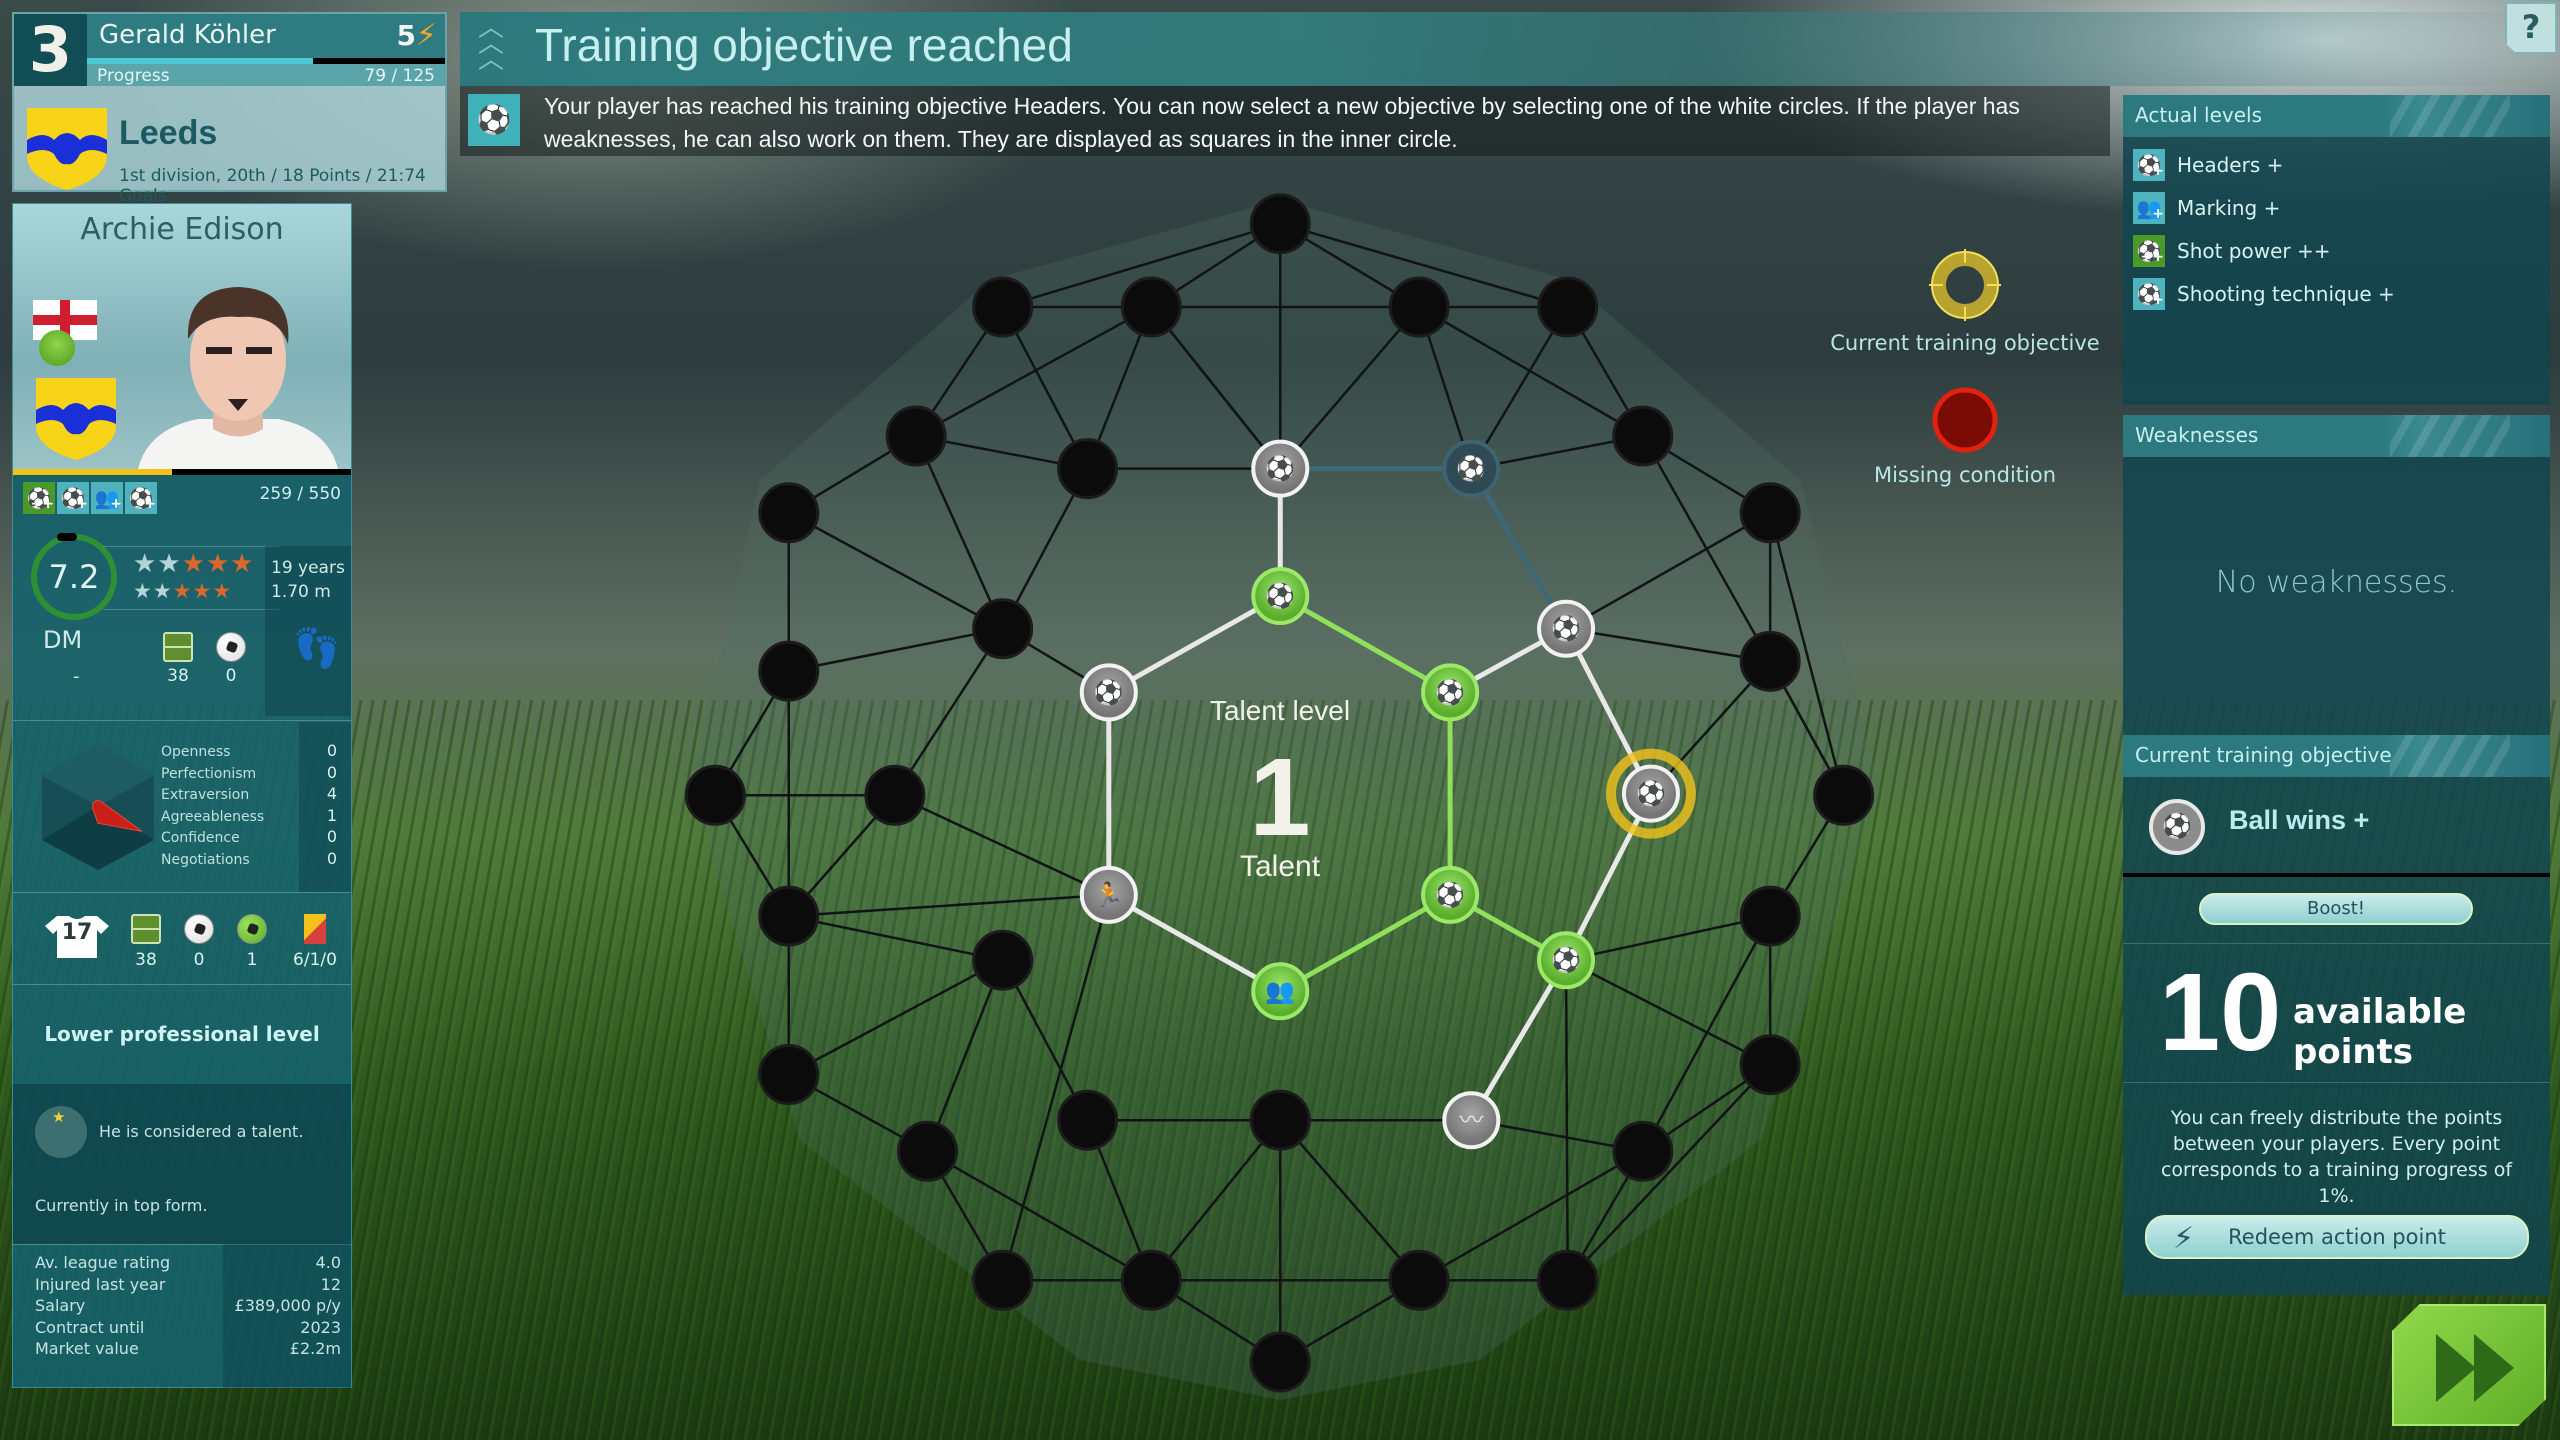  I want to click on level-item: ⚽ + Headers +, so click(2336, 164).